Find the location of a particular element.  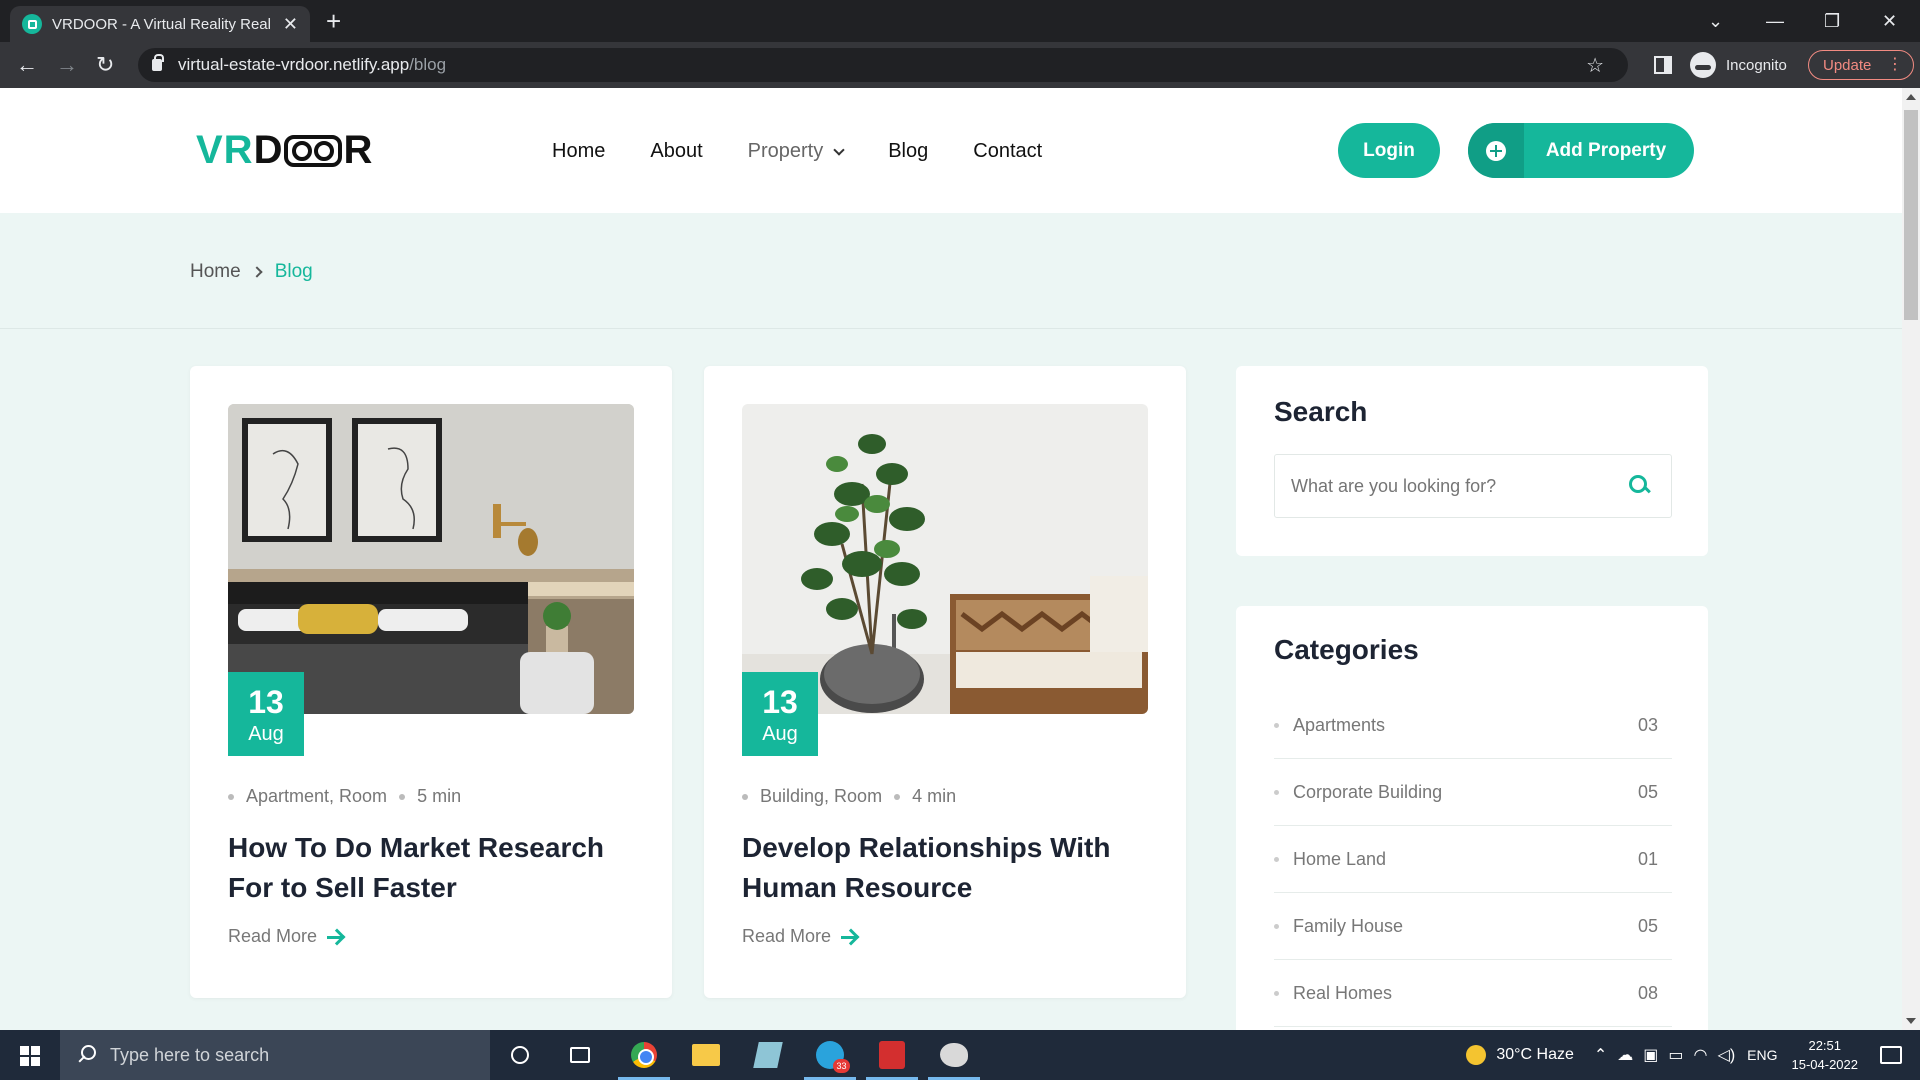

blog-image-plant-room is located at coordinates (945, 559).